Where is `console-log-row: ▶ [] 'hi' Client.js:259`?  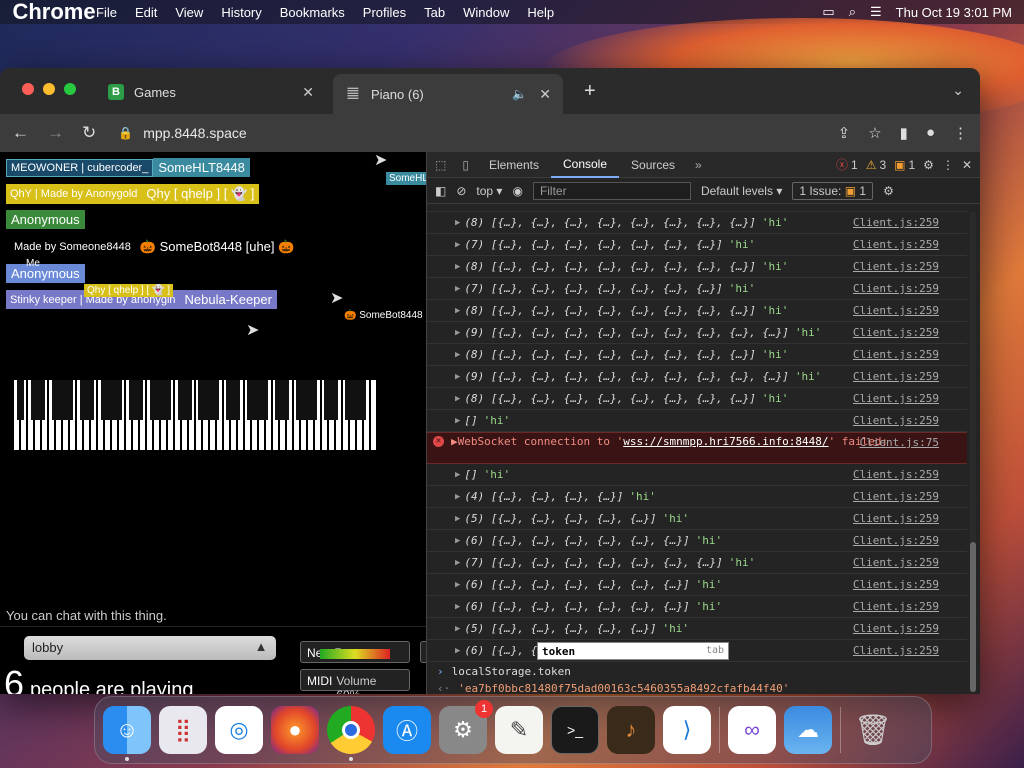 console-log-row: ▶ [] 'hi' Client.js:259 is located at coordinates (697, 421).